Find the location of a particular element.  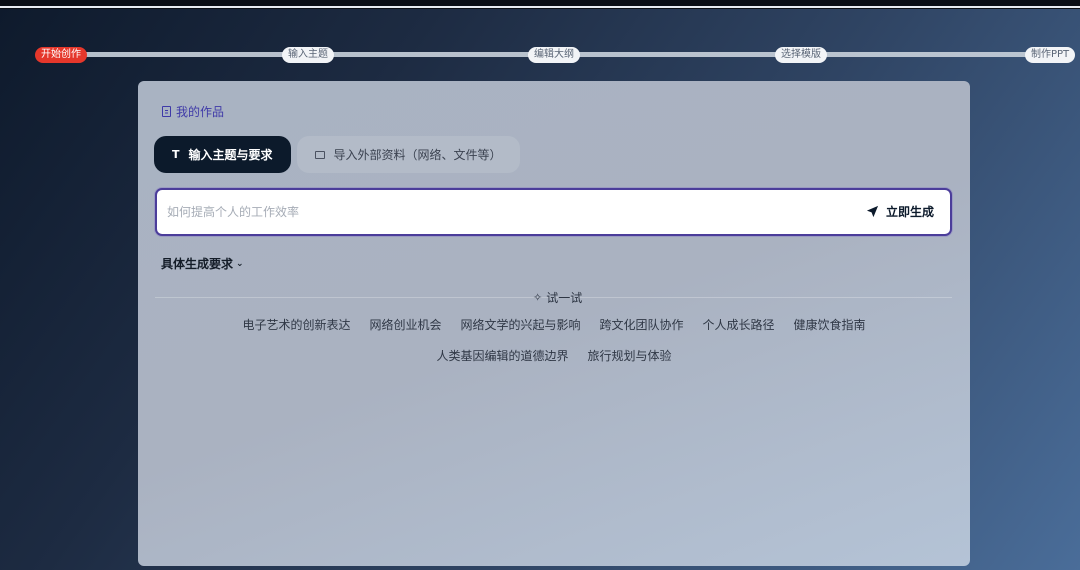

try-divider: ✧ 试一试 is located at coordinates (553, 297).